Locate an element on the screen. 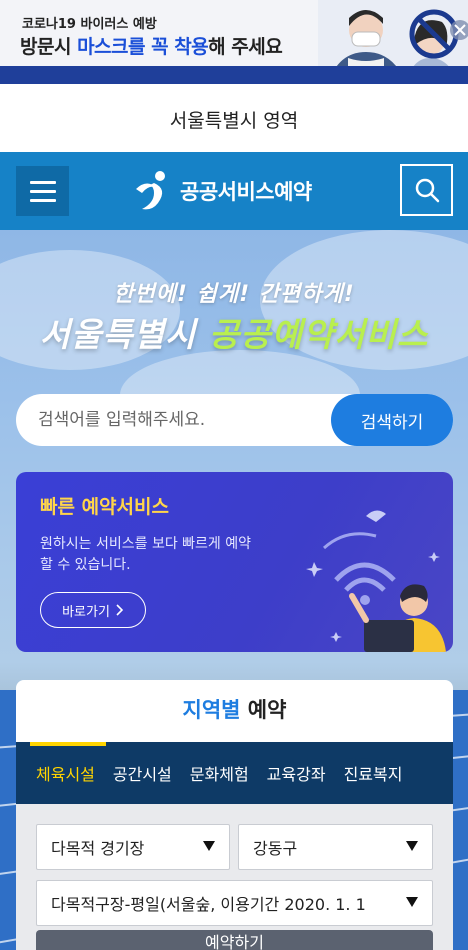  tab-culture: 문화체험 is located at coordinates (210, 773).